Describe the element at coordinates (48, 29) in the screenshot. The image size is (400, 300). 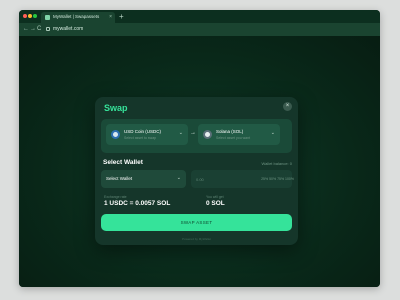
I see `lock-icon` at that location.